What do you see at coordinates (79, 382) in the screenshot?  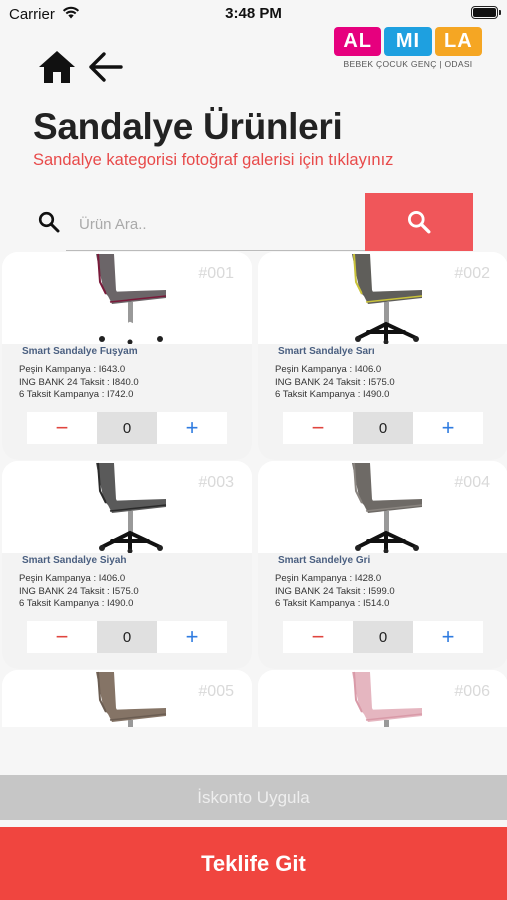 I see `product-price: ING BANK 24 Taksit : I840.0` at bounding box center [79, 382].